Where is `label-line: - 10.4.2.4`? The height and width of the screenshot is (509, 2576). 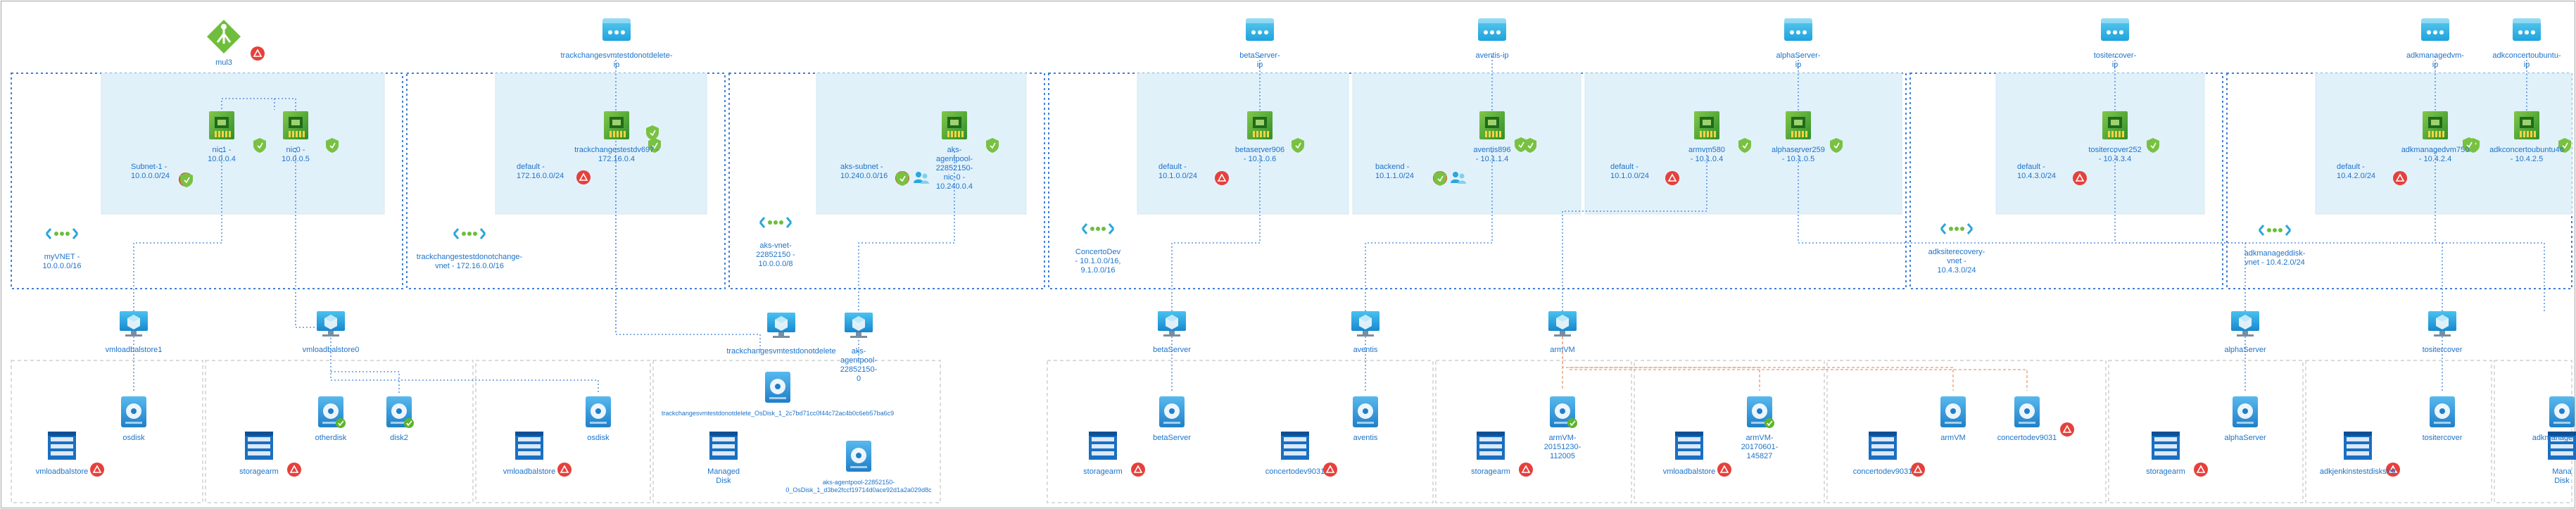
label-line: - 10.4.2.4 is located at coordinates (2435, 159).